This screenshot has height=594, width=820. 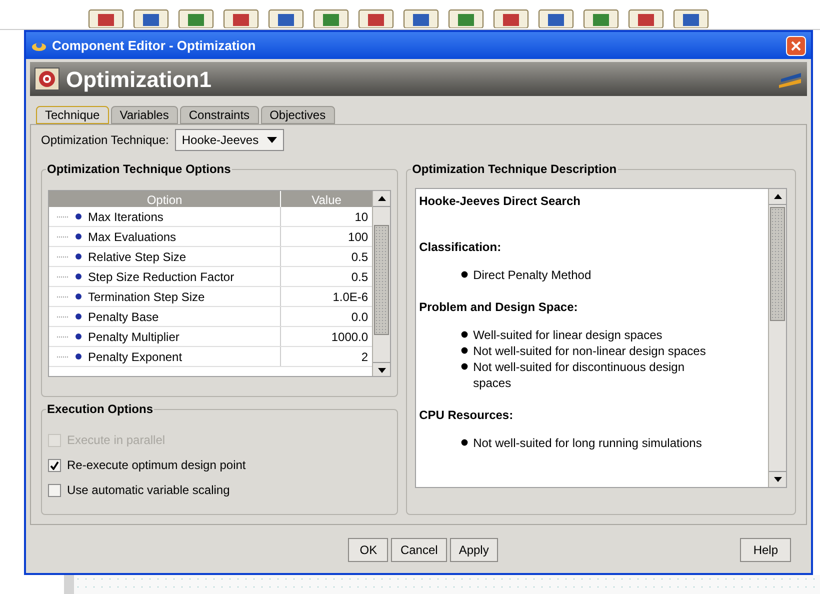 What do you see at coordinates (229, 140) in the screenshot?
I see `technique-dropdown: Hooke-Jeeves` at bounding box center [229, 140].